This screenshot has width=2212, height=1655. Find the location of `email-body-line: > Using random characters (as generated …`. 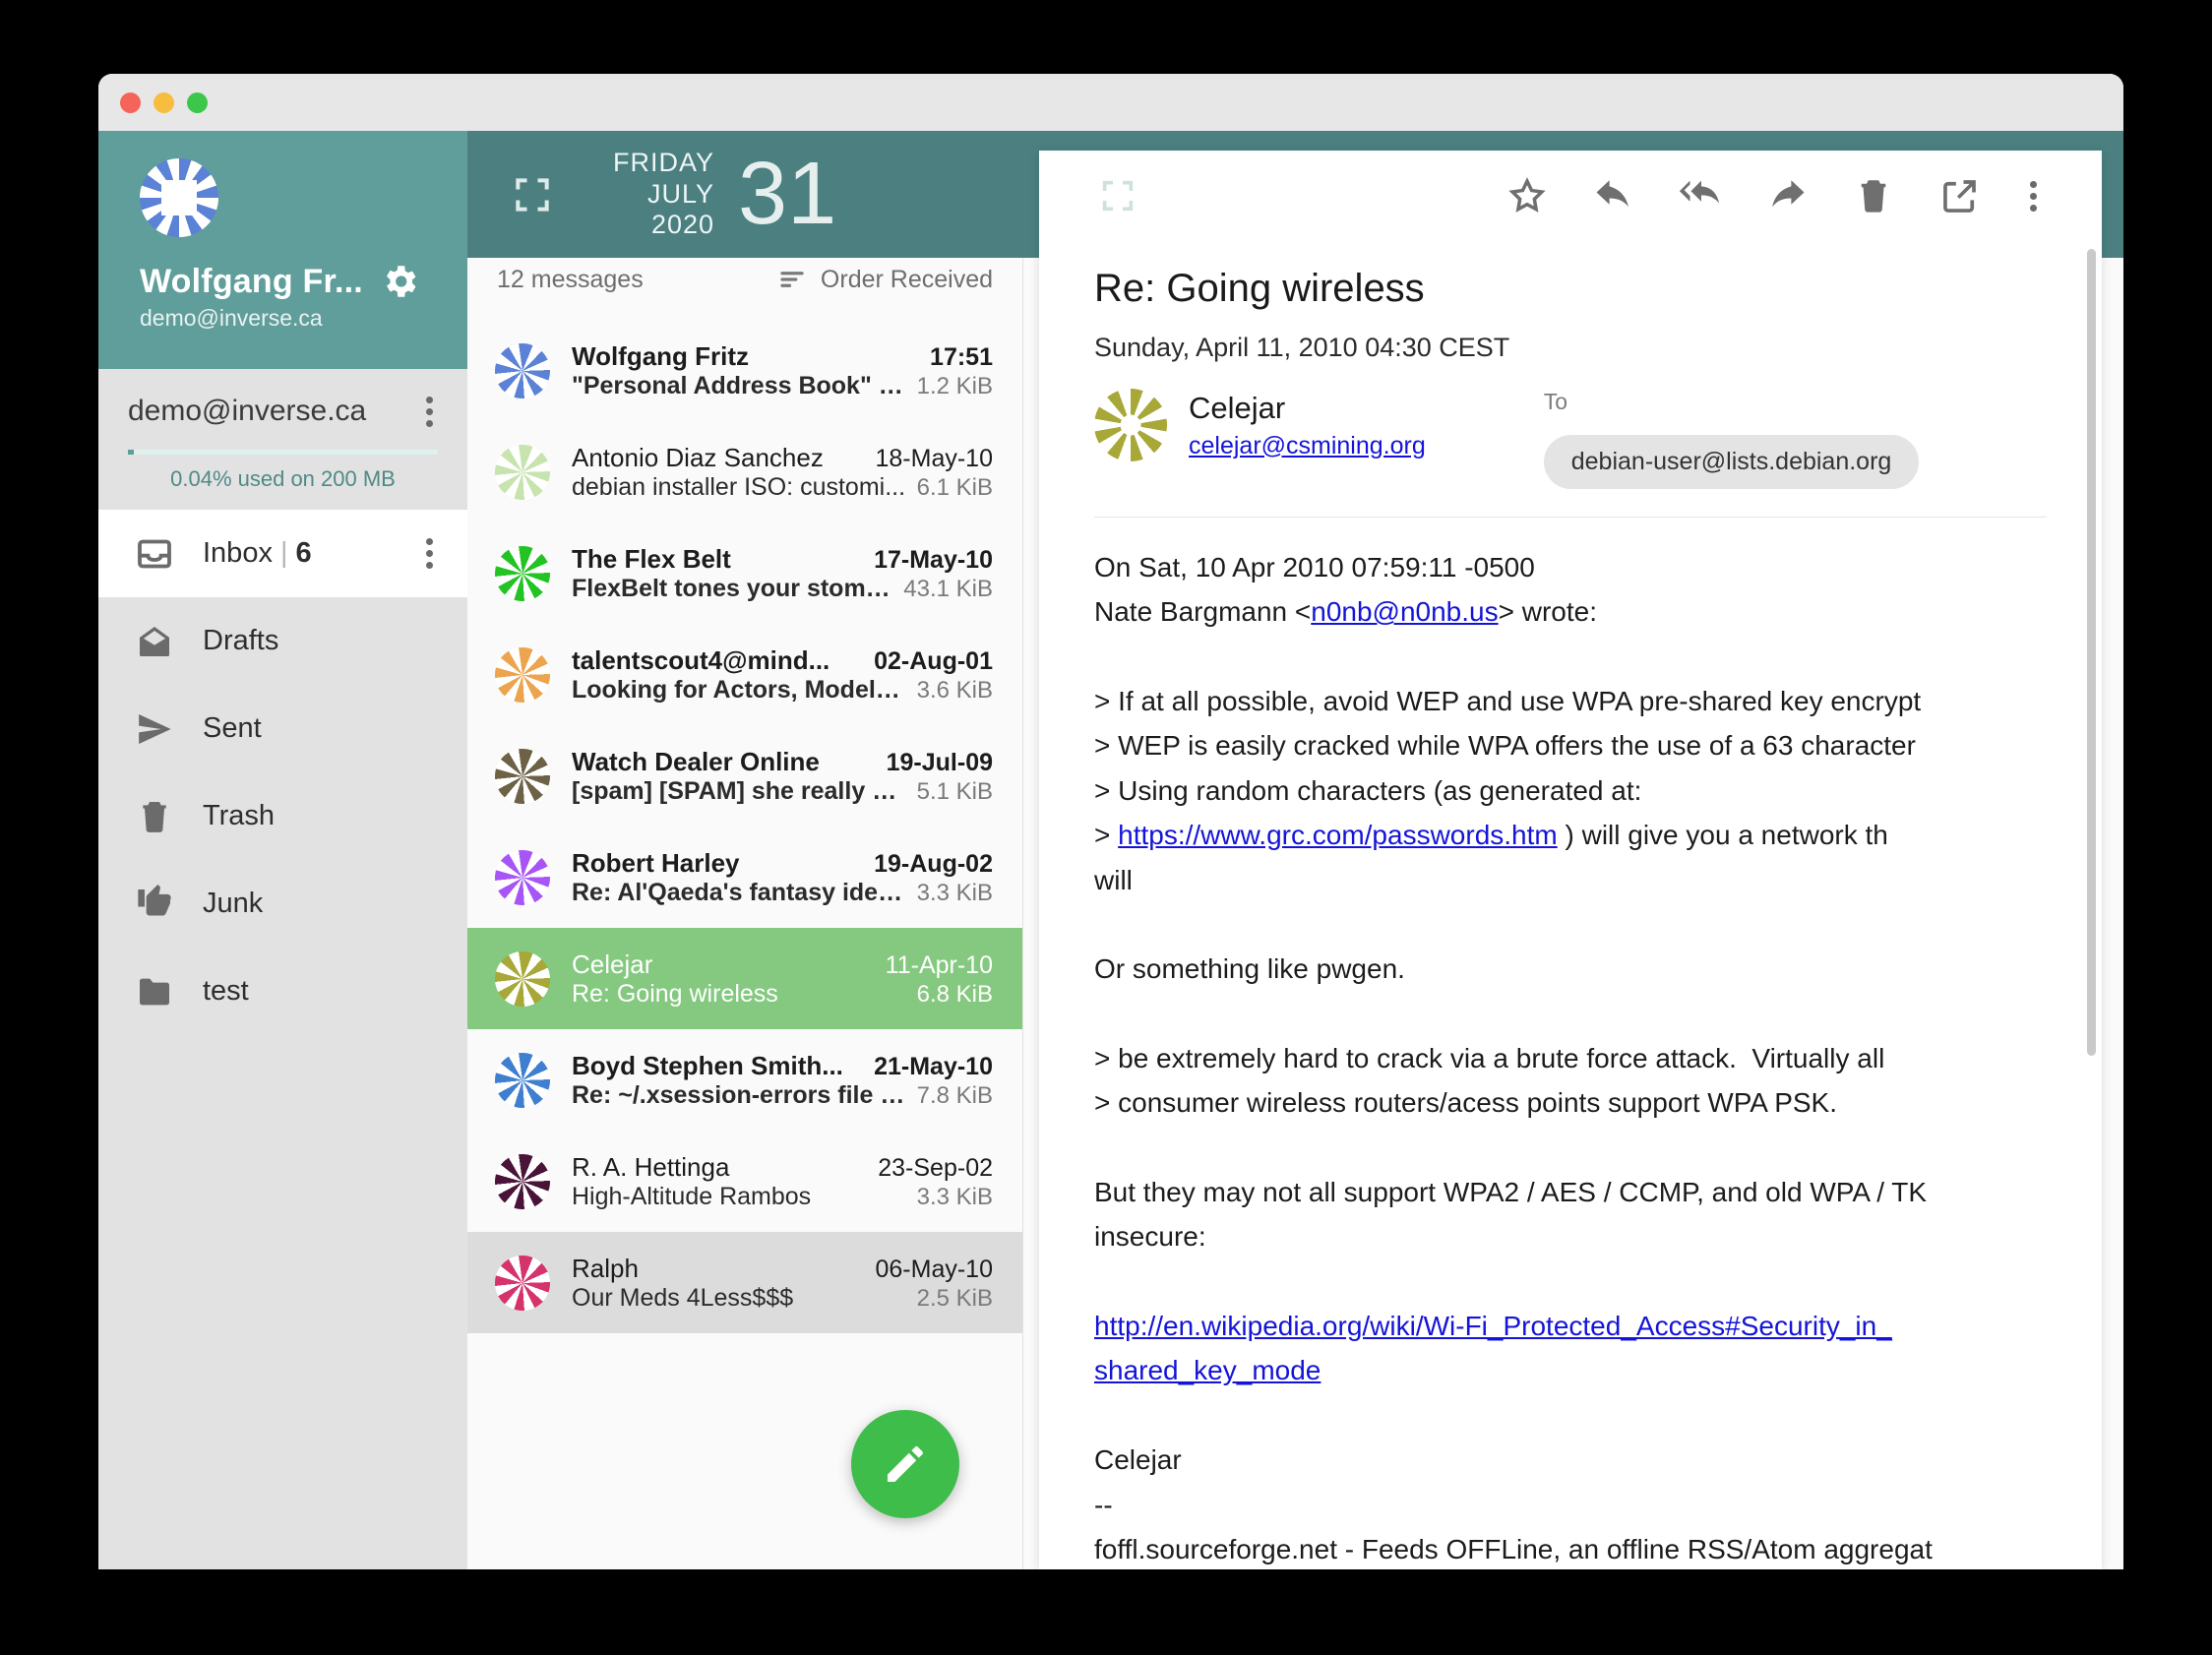

email-body-line: > Using random characters (as generated … is located at coordinates (1368, 790).